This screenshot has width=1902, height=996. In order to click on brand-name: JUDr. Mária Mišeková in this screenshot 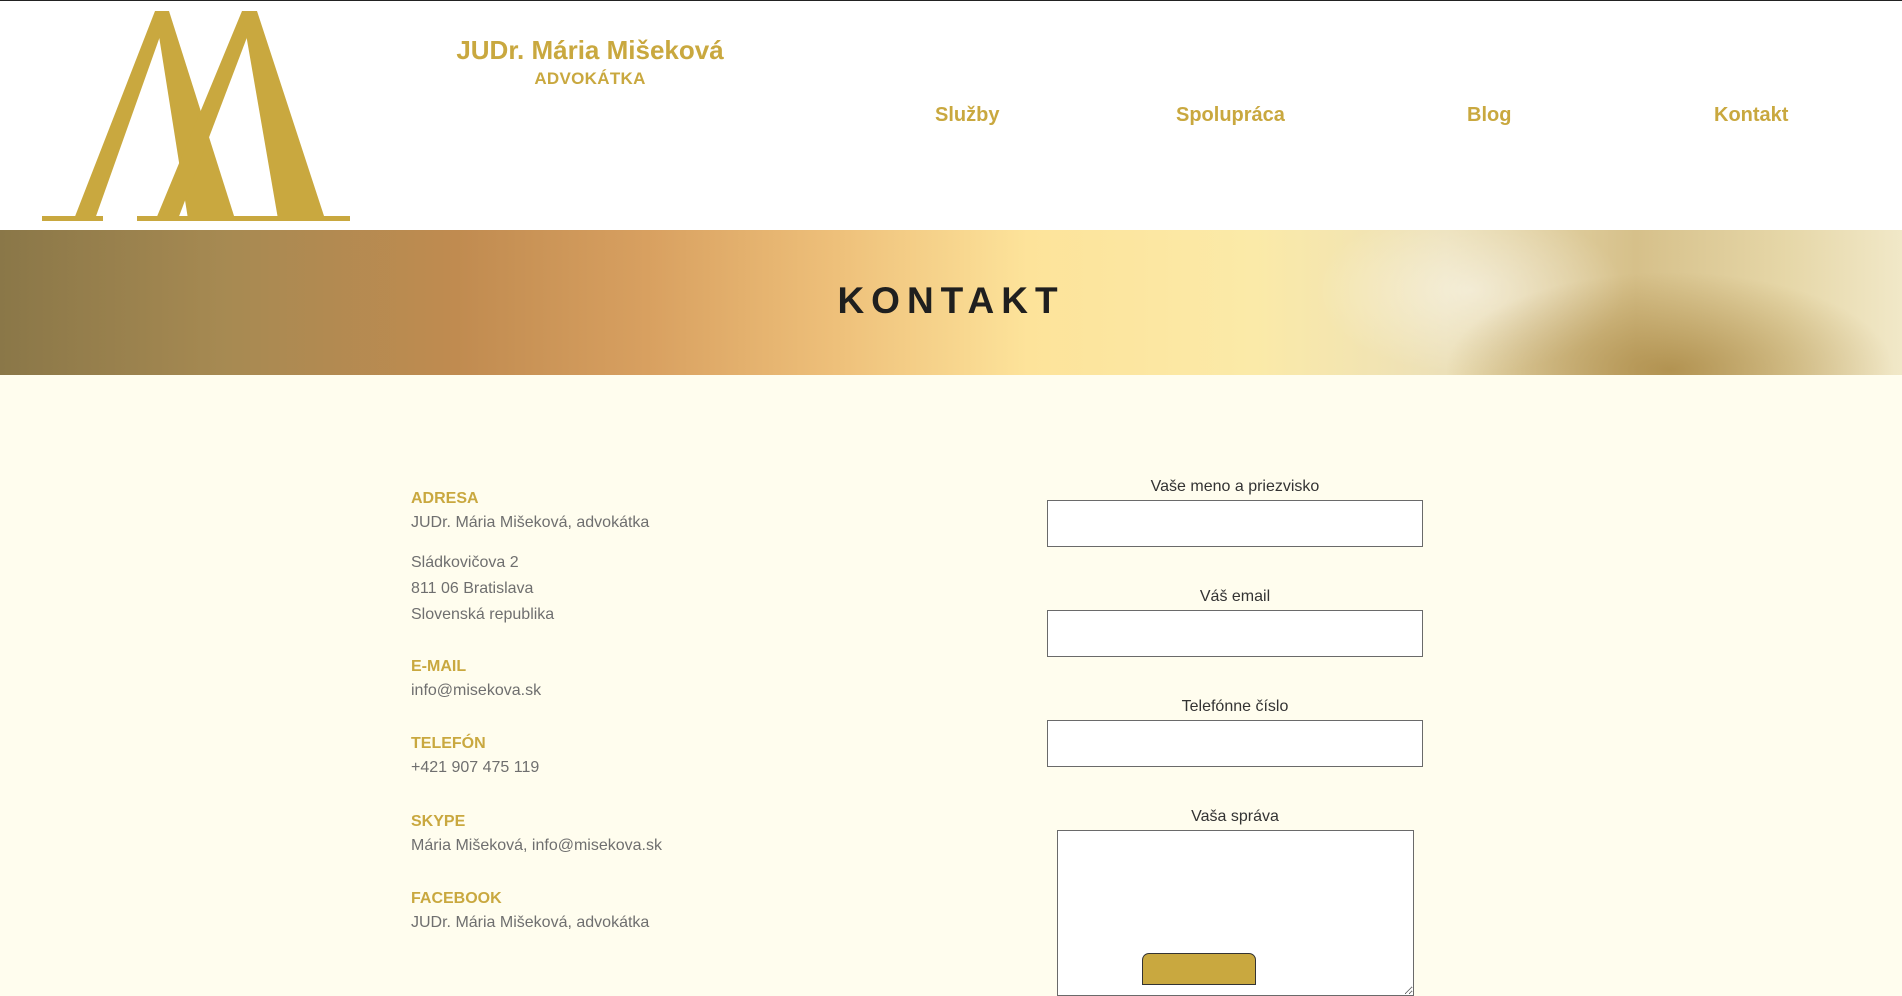, I will do `click(590, 50)`.